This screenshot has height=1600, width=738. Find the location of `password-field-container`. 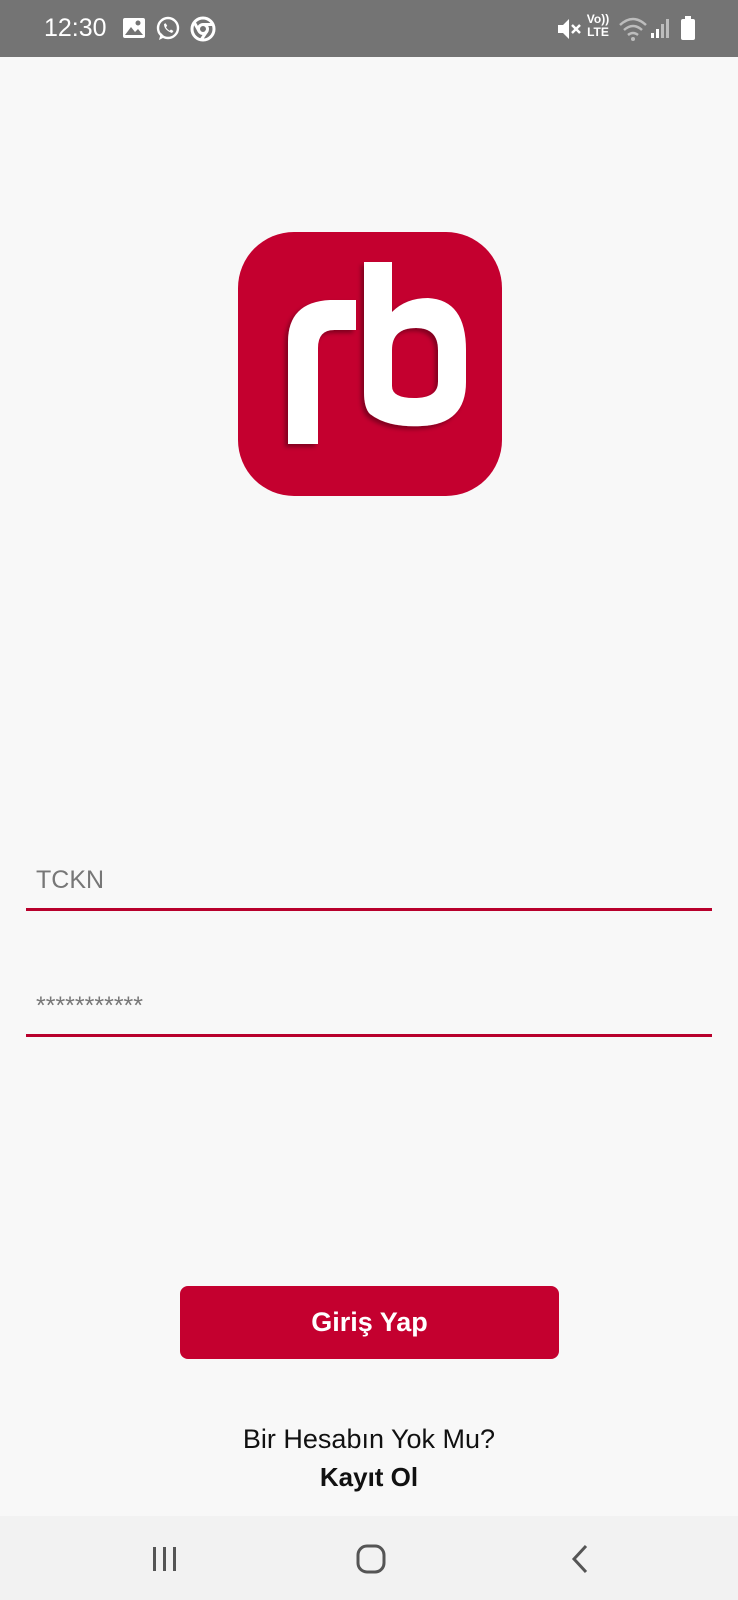

password-field-container is located at coordinates (369, 1007).